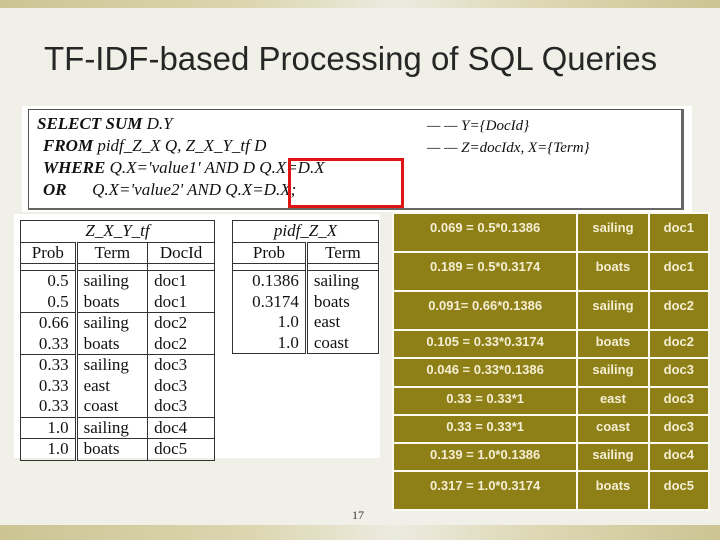 The height and width of the screenshot is (540, 720). I want to click on table-row: 0.33 east doc3, so click(117, 385).